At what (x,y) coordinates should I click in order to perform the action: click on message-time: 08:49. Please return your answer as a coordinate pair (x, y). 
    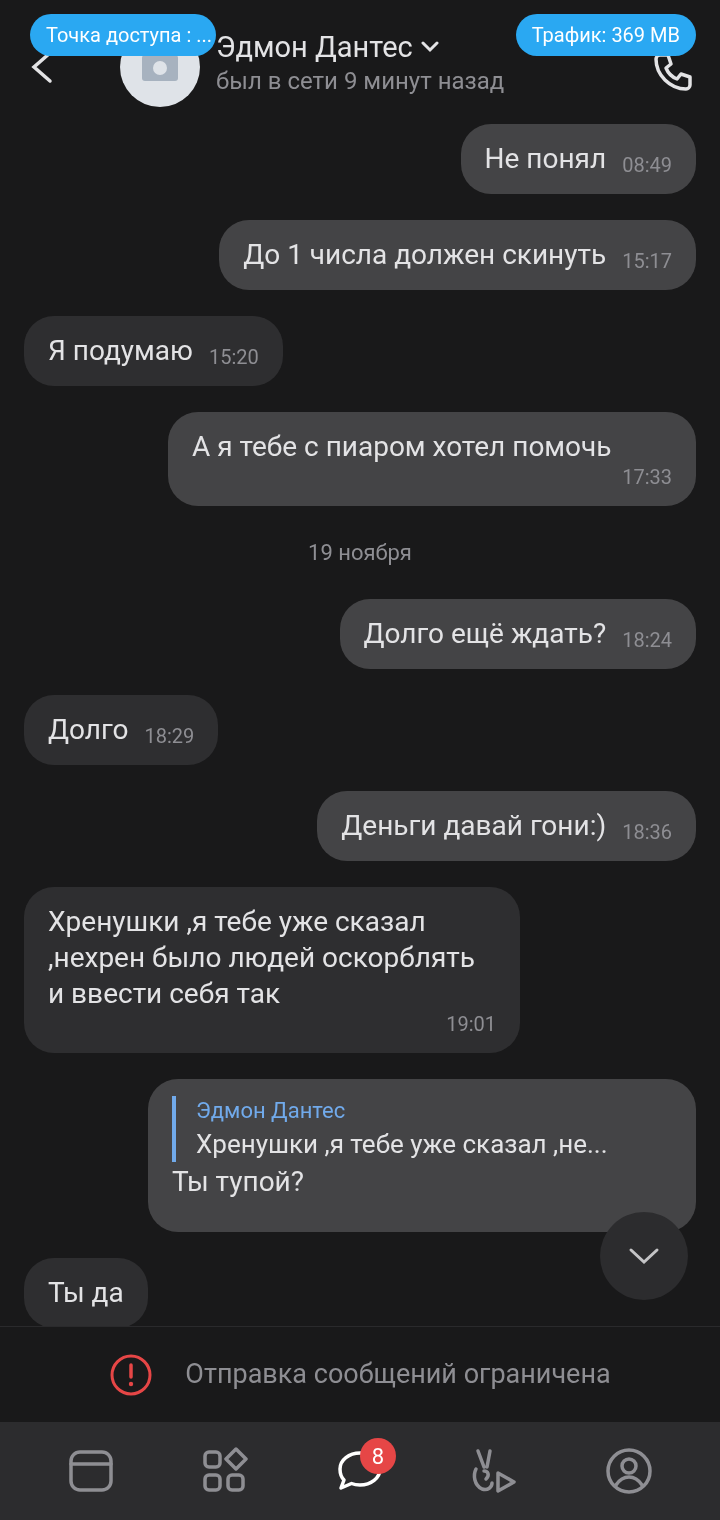
    Looking at the image, I should click on (646, 165).